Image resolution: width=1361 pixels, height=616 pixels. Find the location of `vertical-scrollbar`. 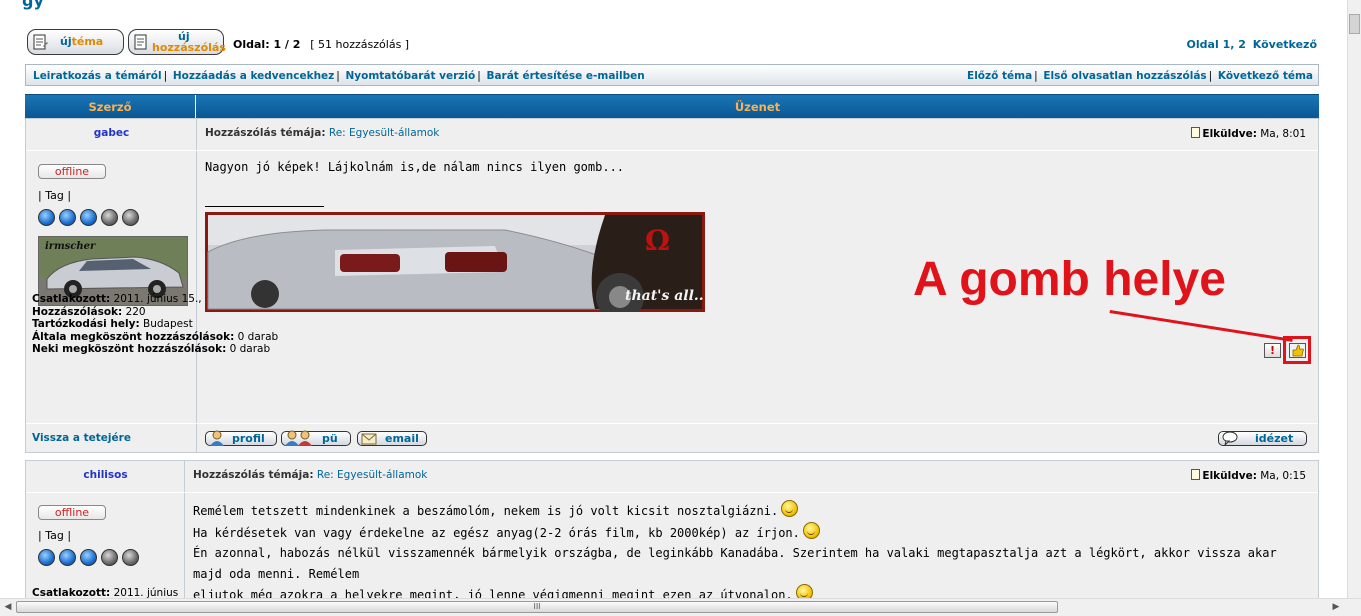

vertical-scrollbar is located at coordinates (1354, 299).